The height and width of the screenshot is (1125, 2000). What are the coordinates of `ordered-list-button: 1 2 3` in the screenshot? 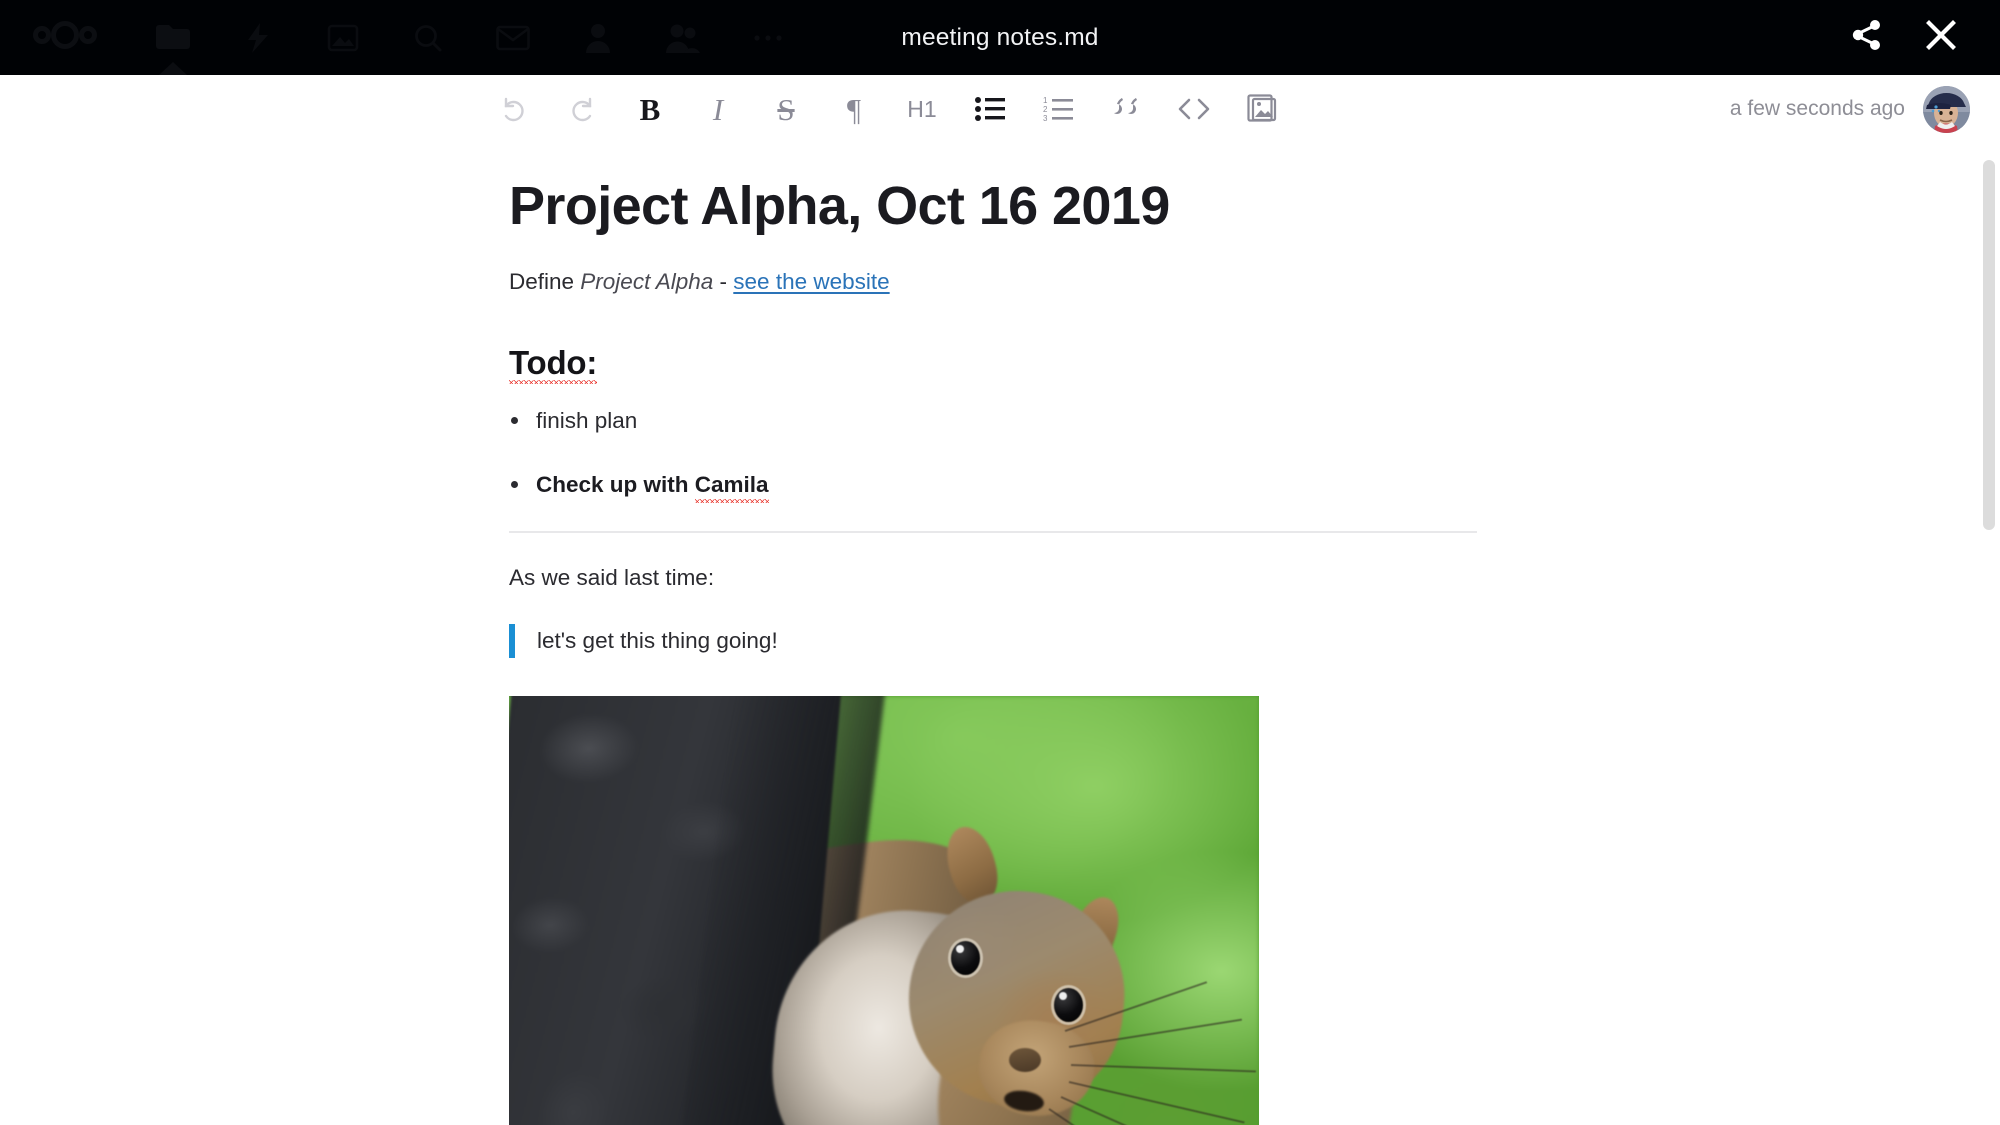 It's located at (1058, 109).